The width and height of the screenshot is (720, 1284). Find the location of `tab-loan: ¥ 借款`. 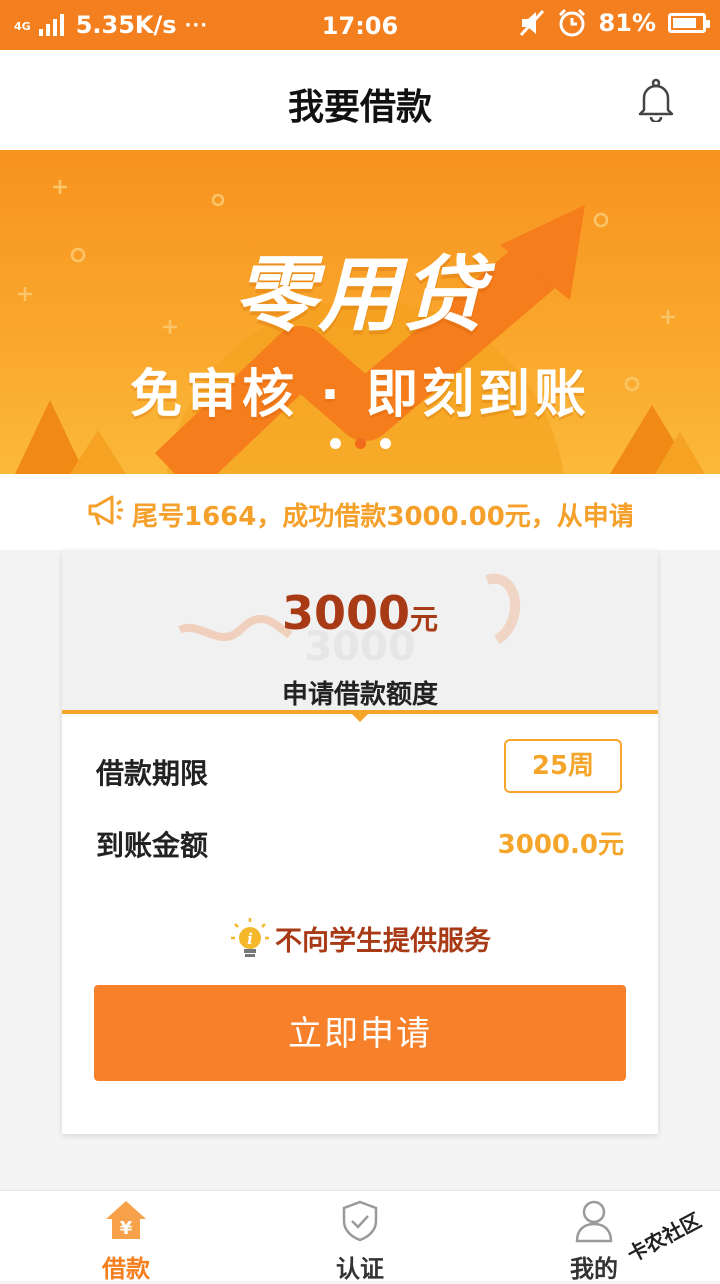

tab-loan: ¥ 借款 is located at coordinates (126, 1237).